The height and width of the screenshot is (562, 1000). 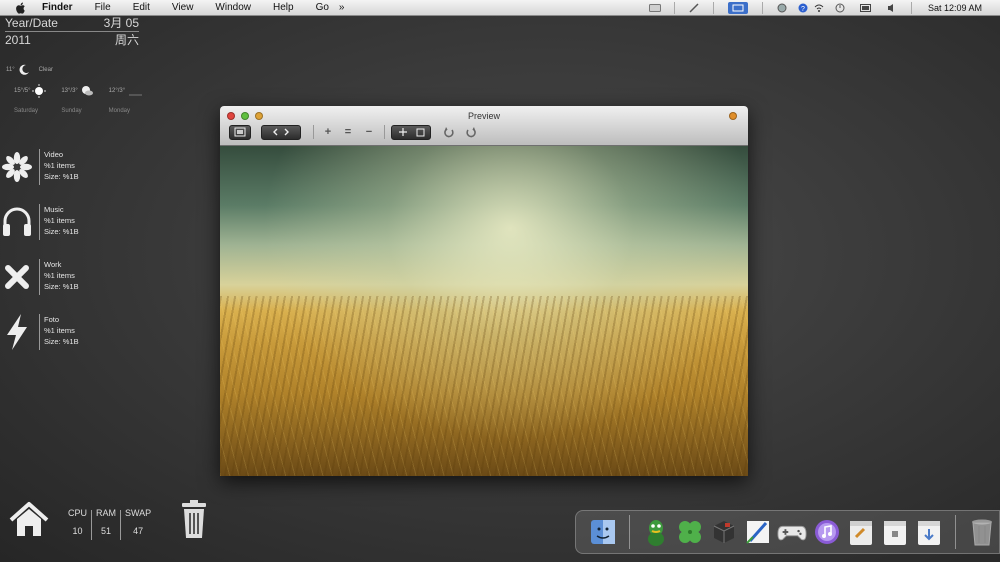 I want to click on status-menus: ? Sat 12:09 AM, so click(x=821, y=8).